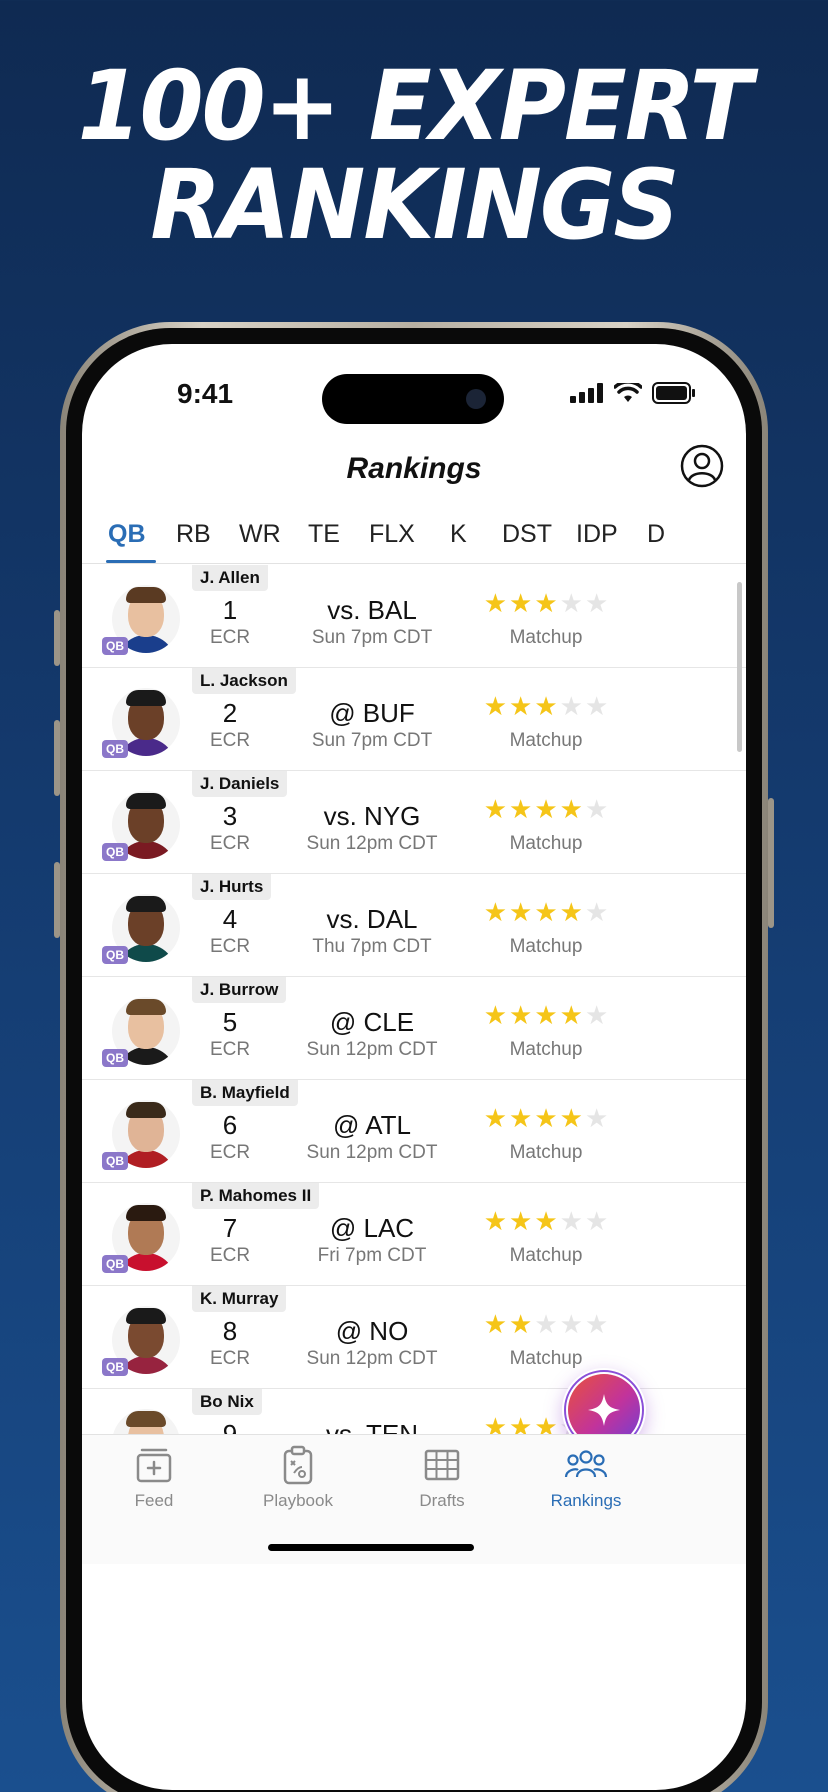 The width and height of the screenshot is (828, 1792). Describe the element at coordinates (230, 1228) in the screenshot. I see `player-rank: 7` at that location.